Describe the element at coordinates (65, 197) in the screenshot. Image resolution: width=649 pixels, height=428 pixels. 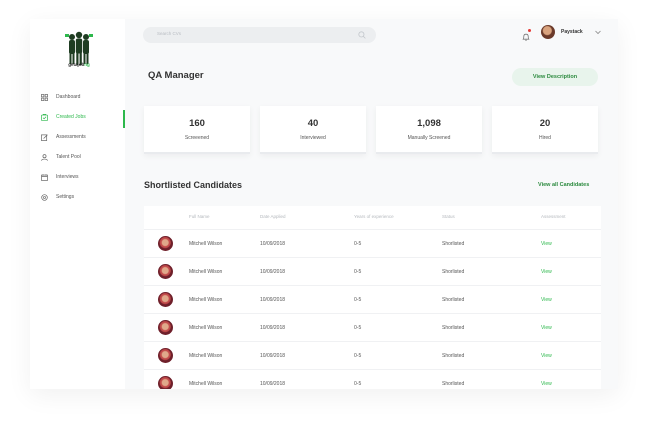
I see `sidebar-item-label: Settings` at that location.